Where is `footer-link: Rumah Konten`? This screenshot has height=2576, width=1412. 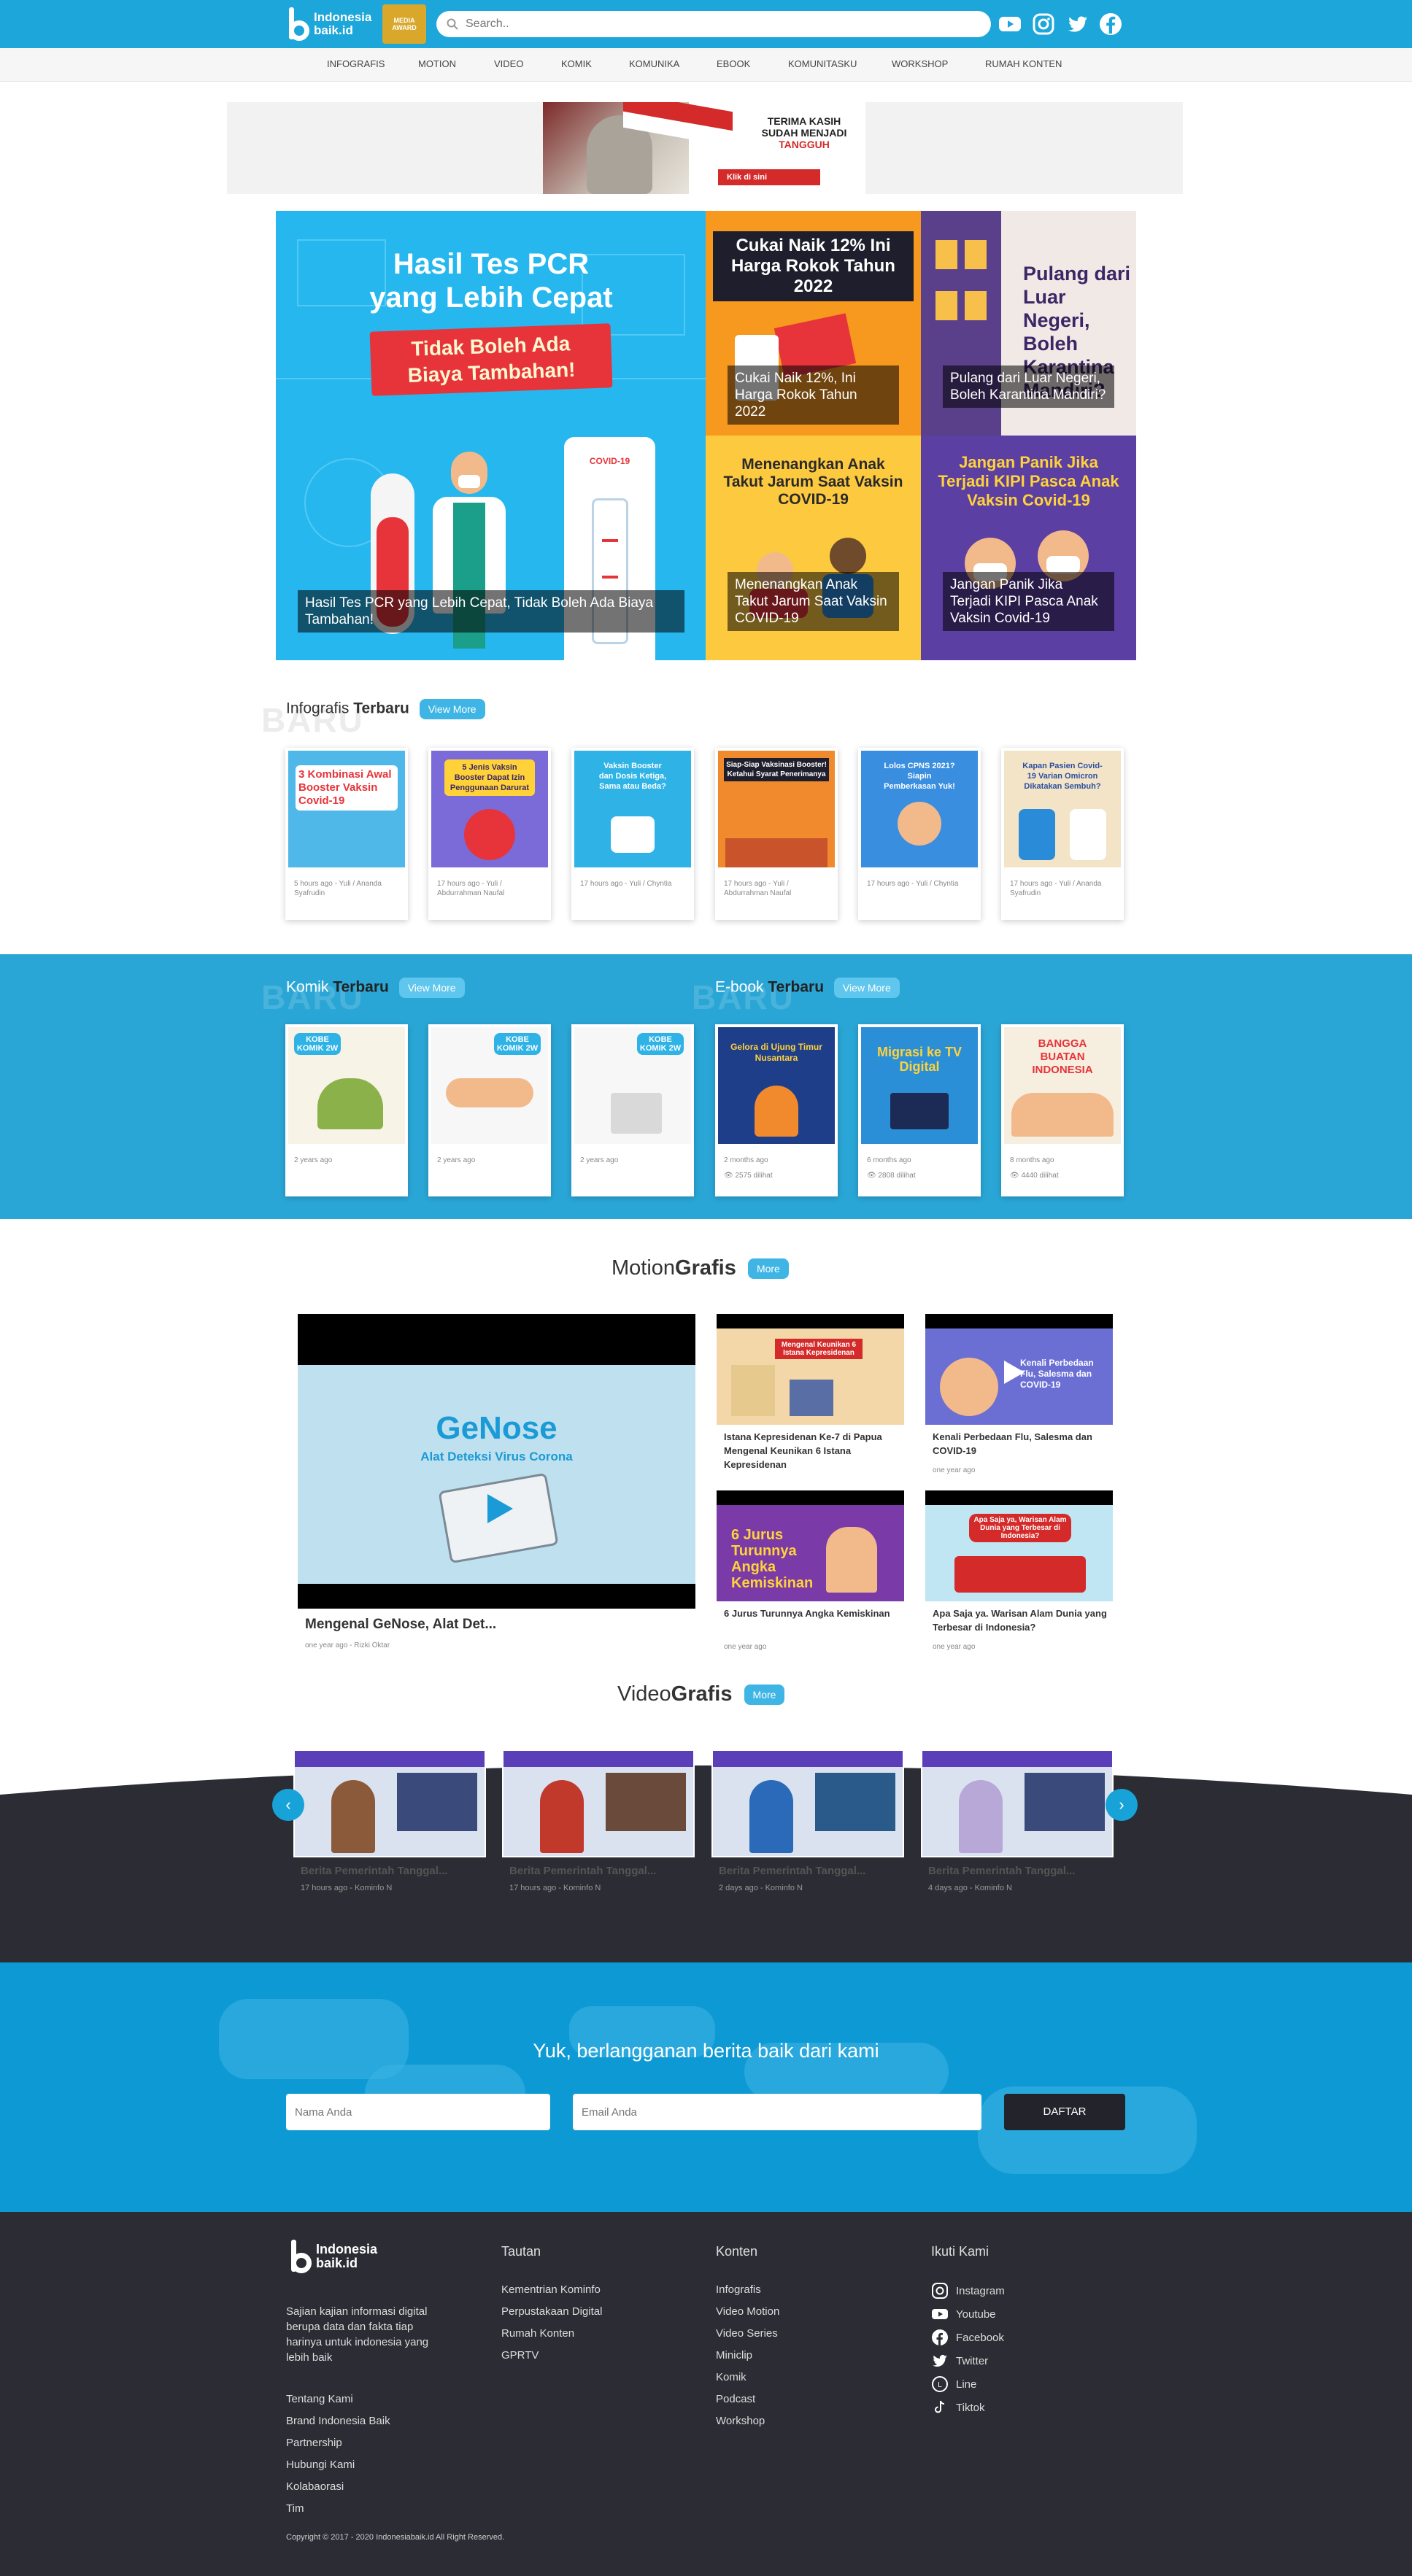
footer-link: Rumah Konten is located at coordinates (537, 2333).